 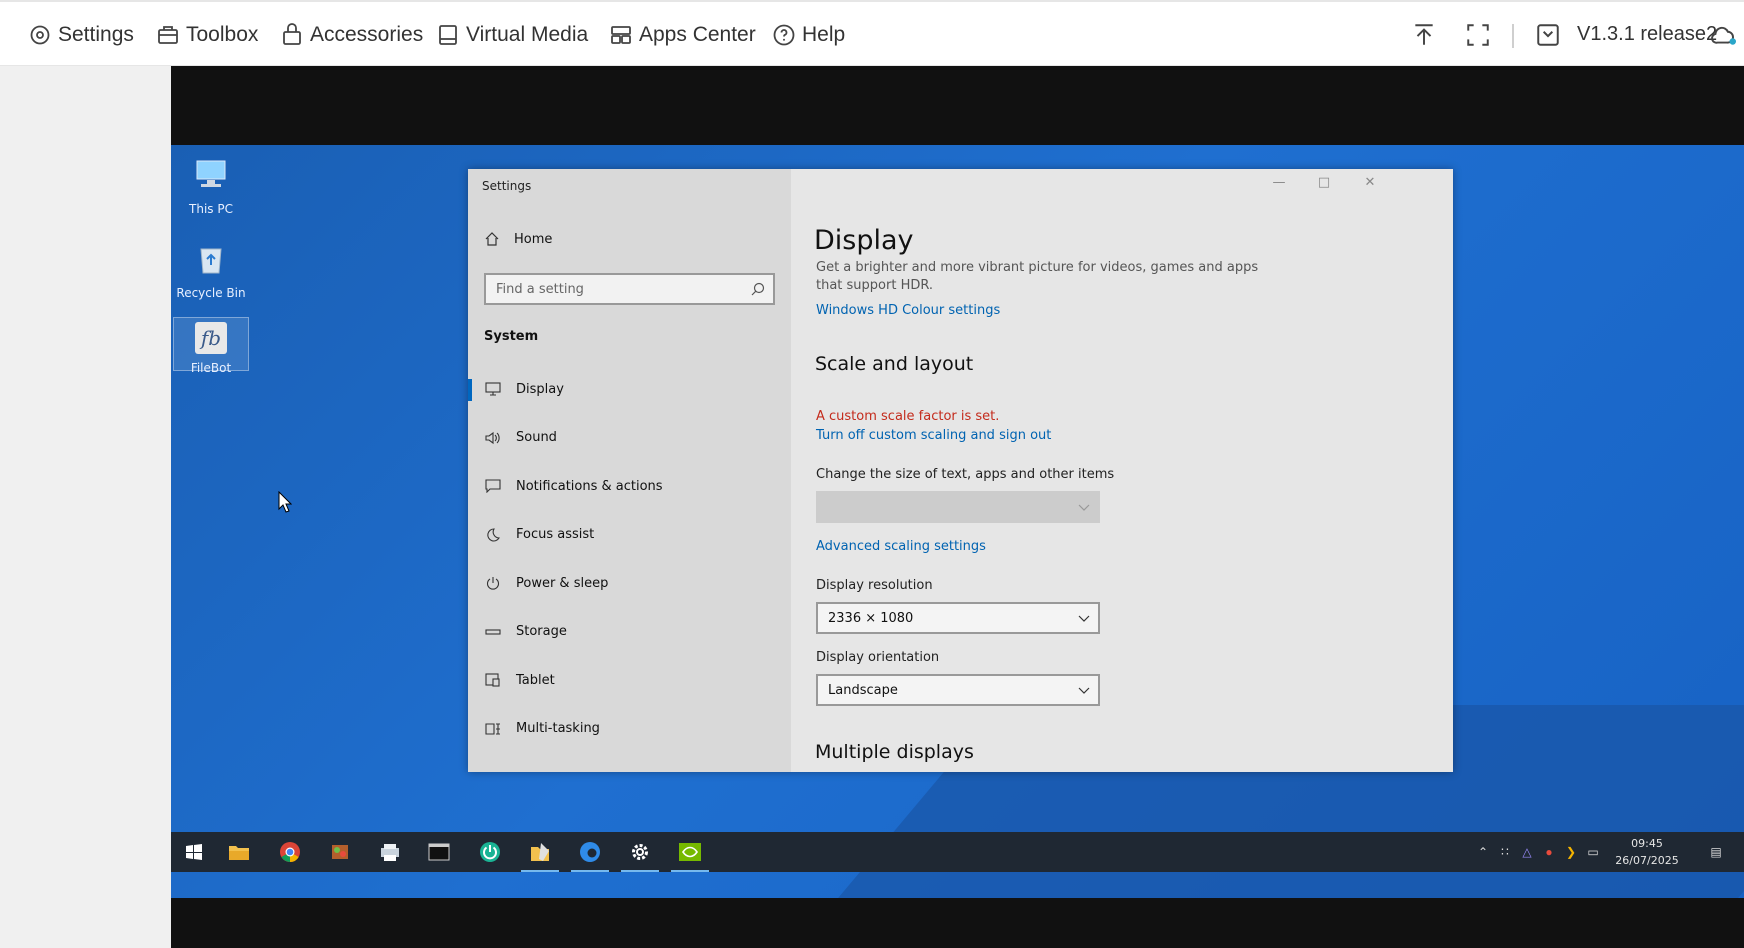 What do you see at coordinates (1571, 852) in the screenshot?
I see `tray-arrow-icon: ❯` at bounding box center [1571, 852].